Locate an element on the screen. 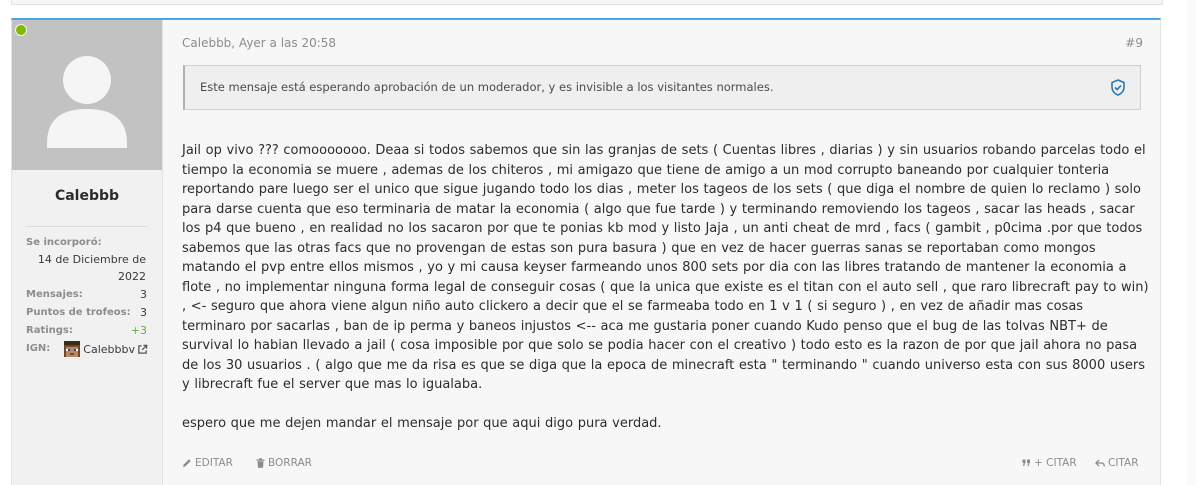 This screenshot has width=1196, height=485. trophies-label: Puntos de trofeos: is located at coordinates (78, 312).